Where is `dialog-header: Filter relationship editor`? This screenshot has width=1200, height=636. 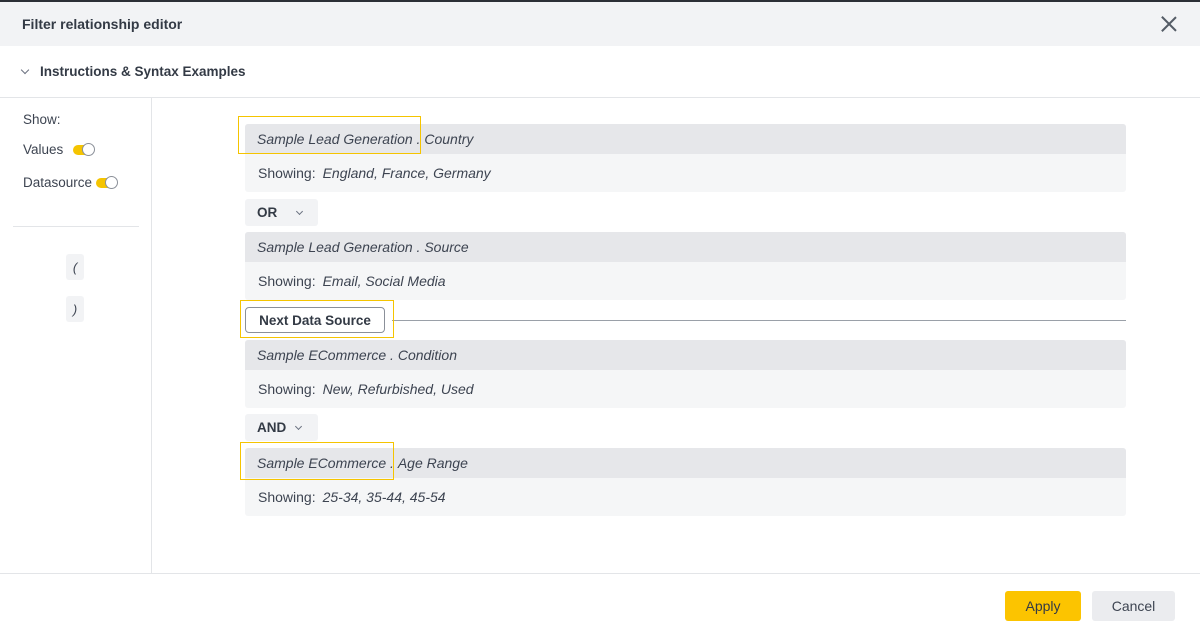 dialog-header: Filter relationship editor is located at coordinates (600, 24).